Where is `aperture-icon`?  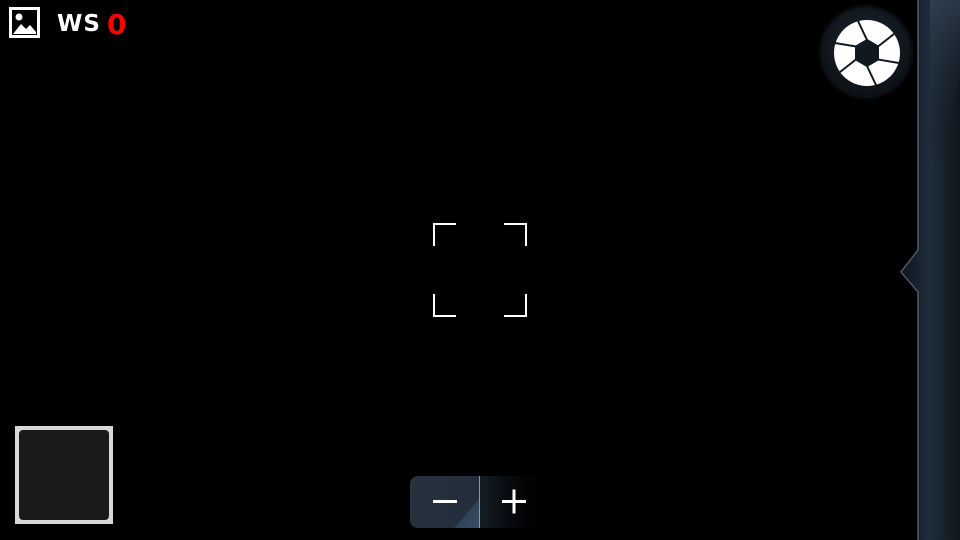 aperture-icon is located at coordinates (867, 53).